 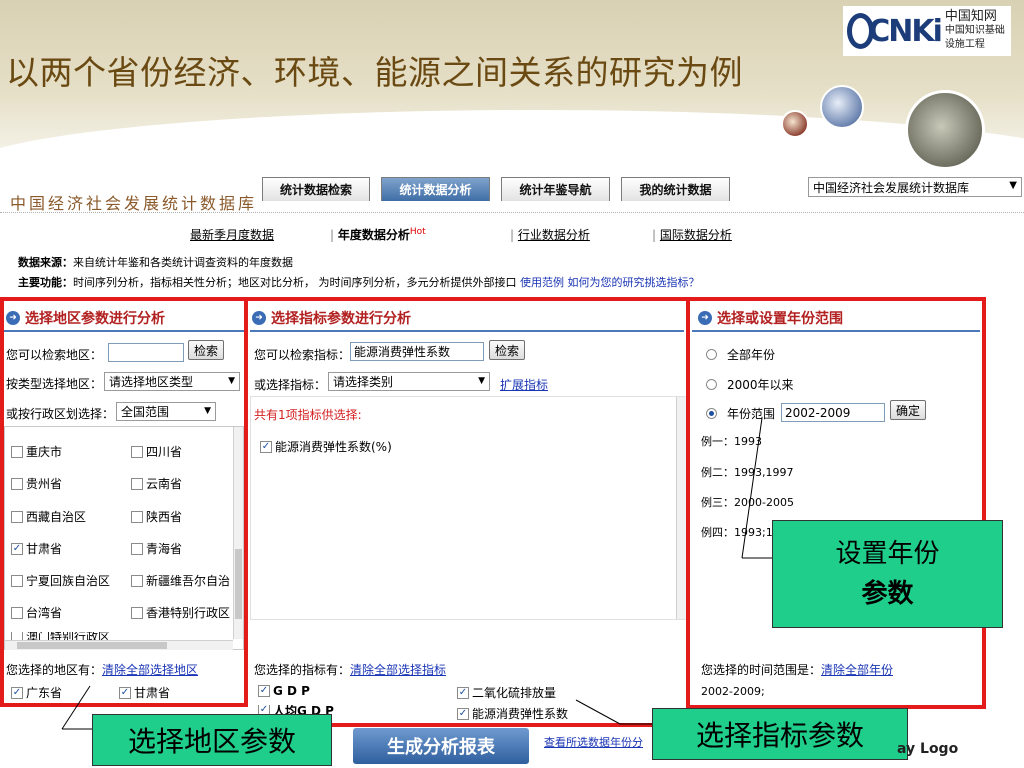 What do you see at coordinates (542, 282) in the screenshot?
I see `example-link: 使用范例` at bounding box center [542, 282].